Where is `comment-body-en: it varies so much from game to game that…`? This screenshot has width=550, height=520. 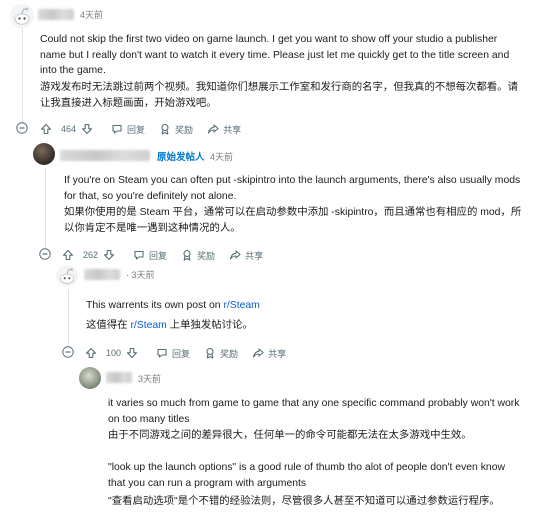 comment-body-en: it varies so much from game to game that… is located at coordinates (314, 411).